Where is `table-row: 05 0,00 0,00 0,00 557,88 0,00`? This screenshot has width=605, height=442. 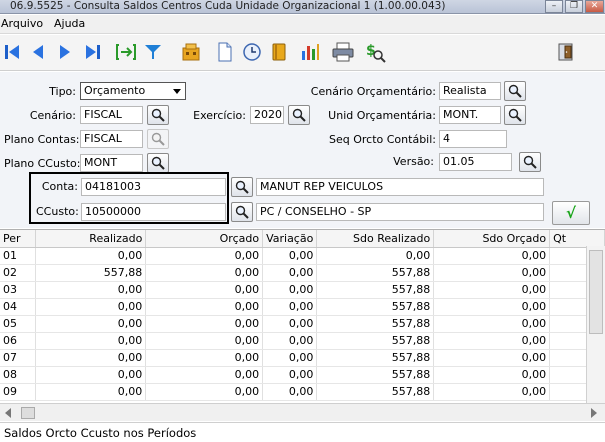
table-row: 05 0,00 0,00 0,00 557,88 0,00 is located at coordinates (302, 324).